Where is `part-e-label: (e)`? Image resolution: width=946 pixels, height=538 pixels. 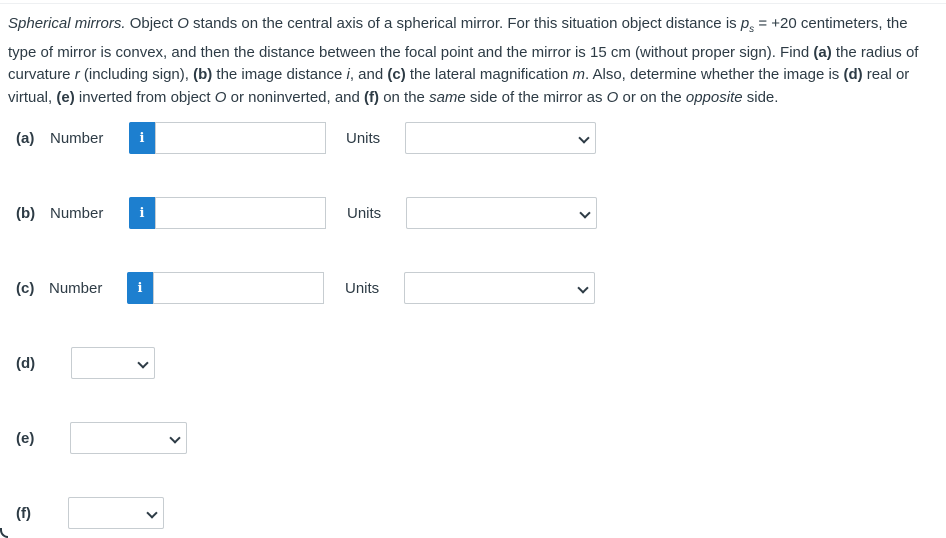 part-e-label: (e) is located at coordinates (25, 438).